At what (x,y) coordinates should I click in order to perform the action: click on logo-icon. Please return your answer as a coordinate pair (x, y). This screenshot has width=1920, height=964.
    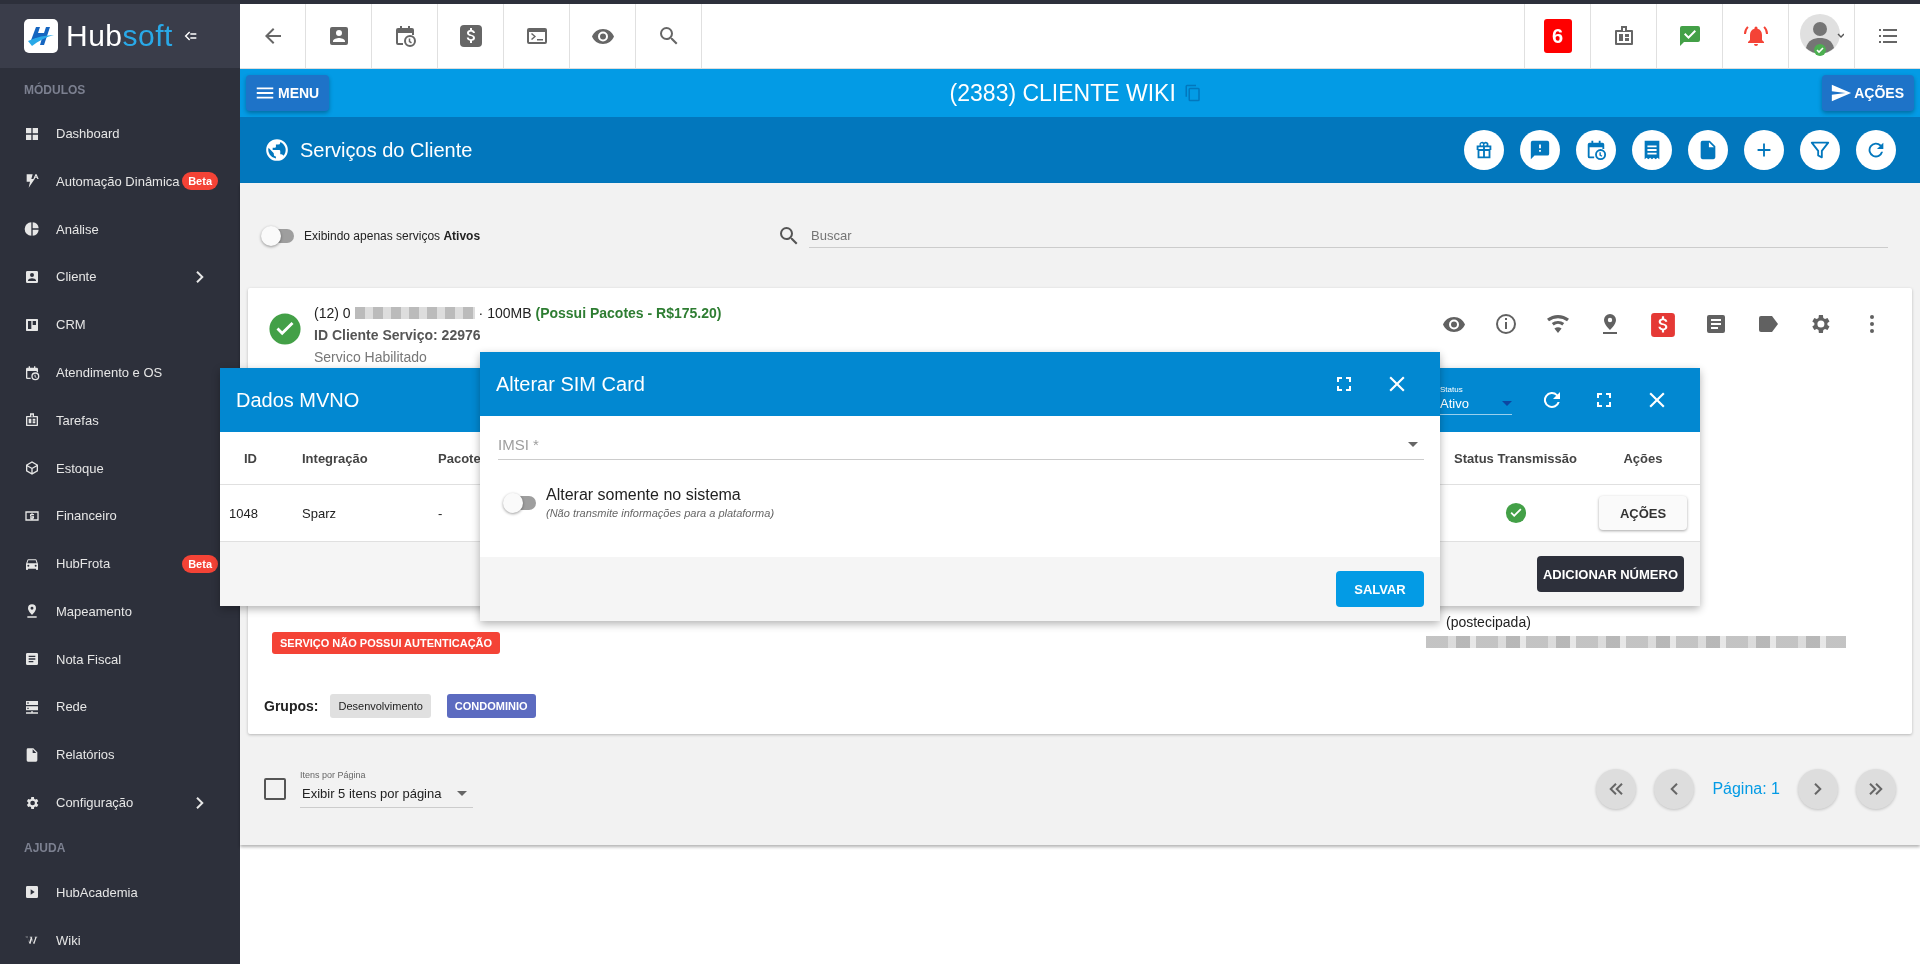
    Looking at the image, I should click on (41, 35).